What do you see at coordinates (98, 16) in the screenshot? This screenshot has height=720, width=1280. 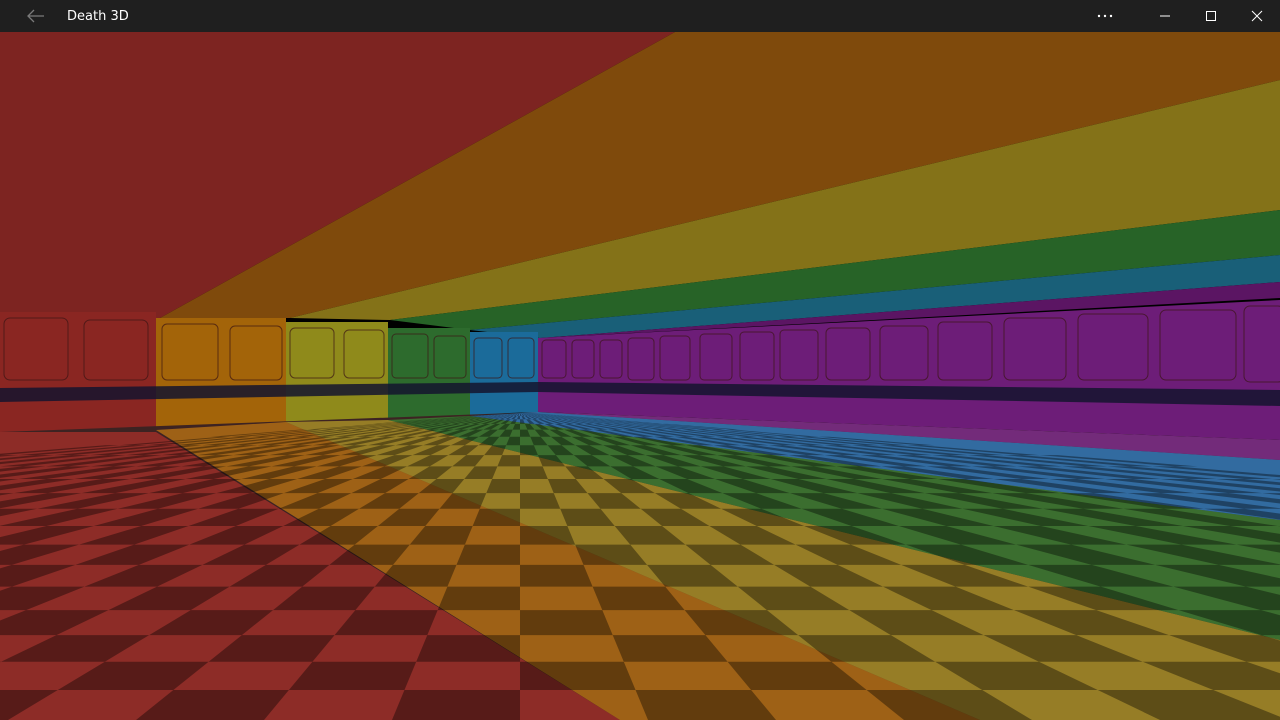 I see `window-title: Death 3D` at bounding box center [98, 16].